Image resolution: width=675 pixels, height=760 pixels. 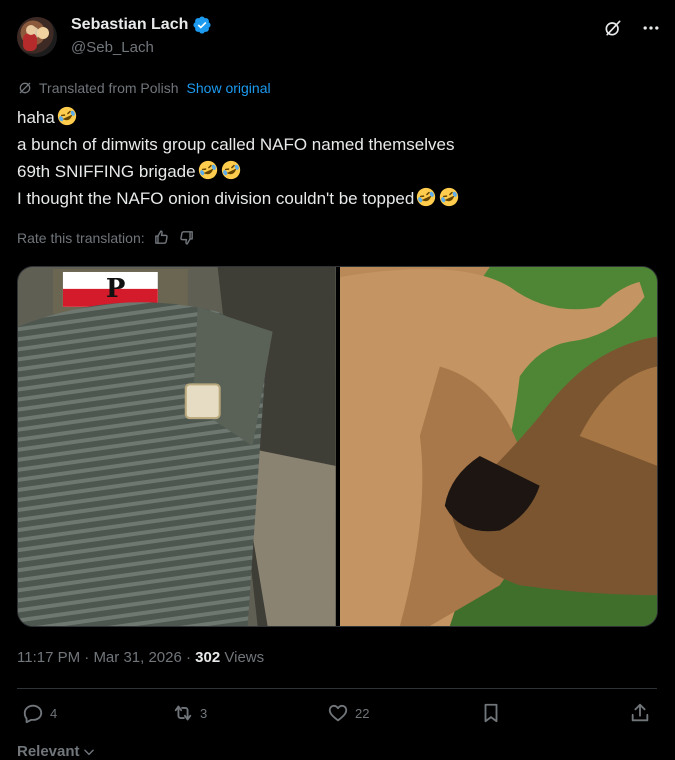 I want to click on bookmark-button, so click(x=491, y=713).